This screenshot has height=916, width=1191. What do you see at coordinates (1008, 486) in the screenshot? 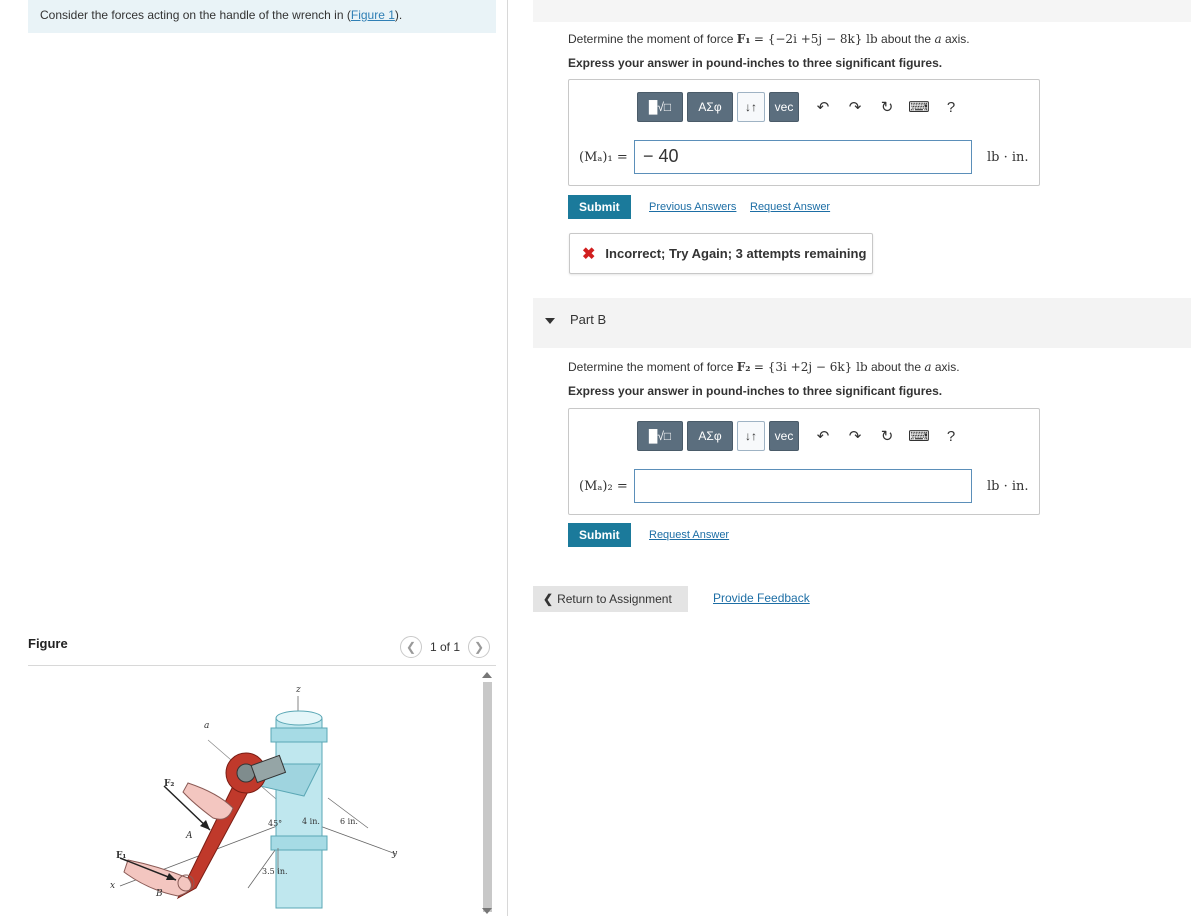
I see `part-b-unit: lb · in.` at bounding box center [1008, 486].